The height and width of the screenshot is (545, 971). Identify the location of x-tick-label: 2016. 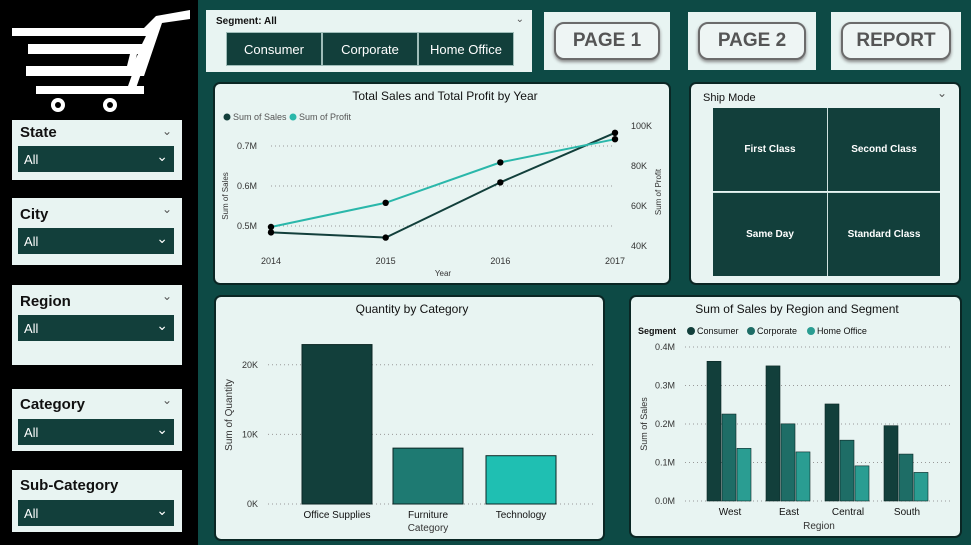
(500, 261).